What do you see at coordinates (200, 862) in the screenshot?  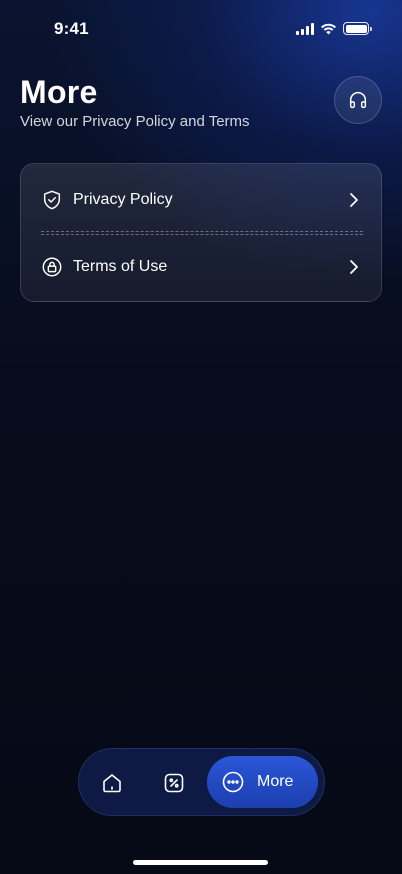 I see `home-indicator` at bounding box center [200, 862].